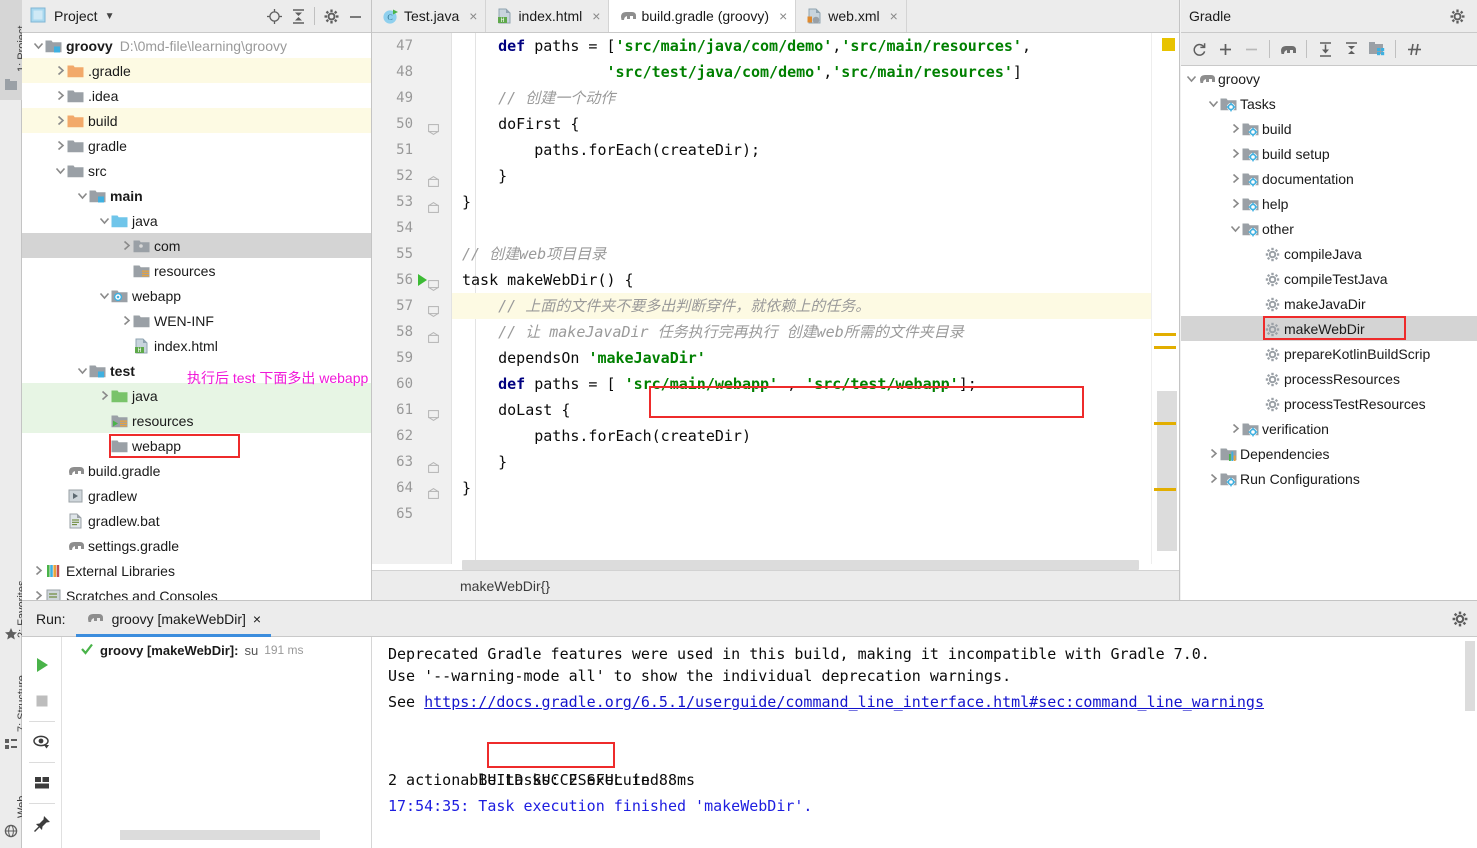  I want to click on code-line: dependsOn 'makeJavaDir', so click(801, 358).